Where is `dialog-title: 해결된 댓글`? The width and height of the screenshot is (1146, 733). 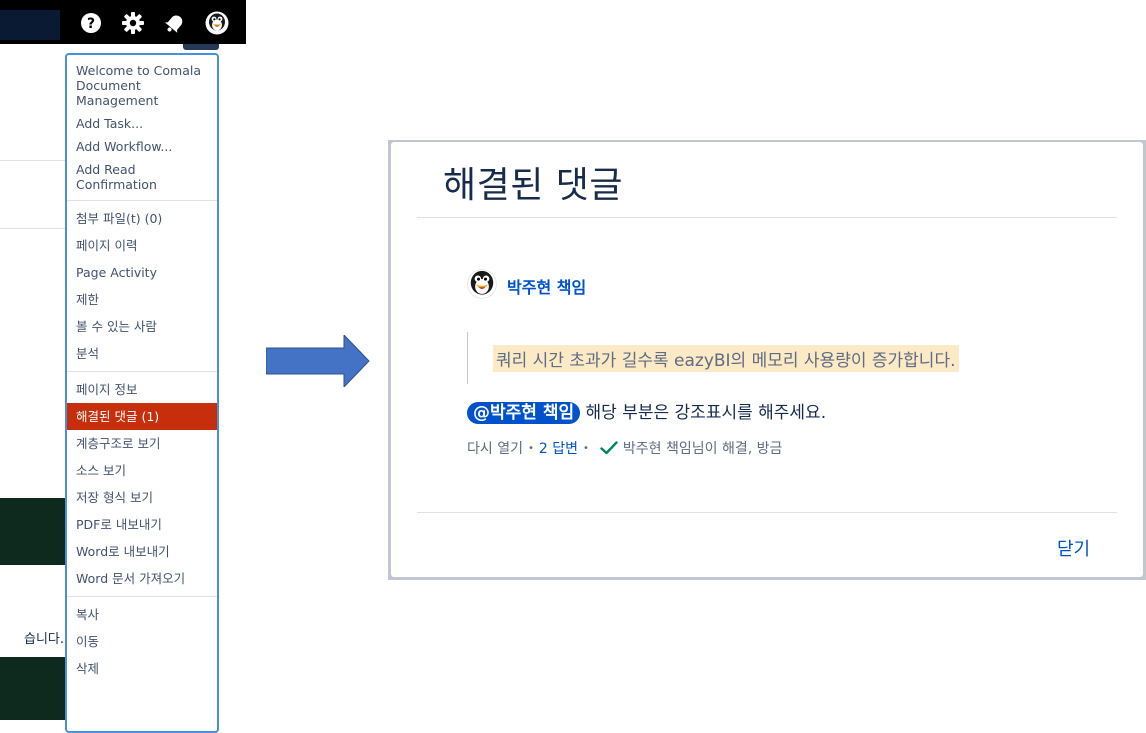
dialog-title: 해결된 댓글 is located at coordinates (533, 185).